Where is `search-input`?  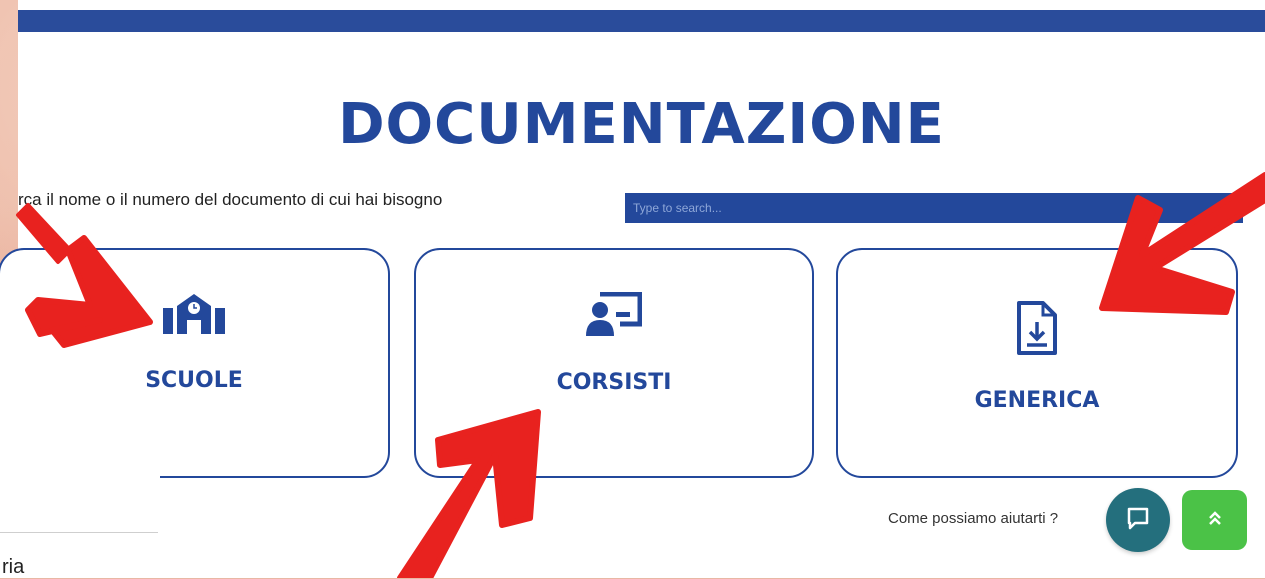 search-input is located at coordinates (919, 208).